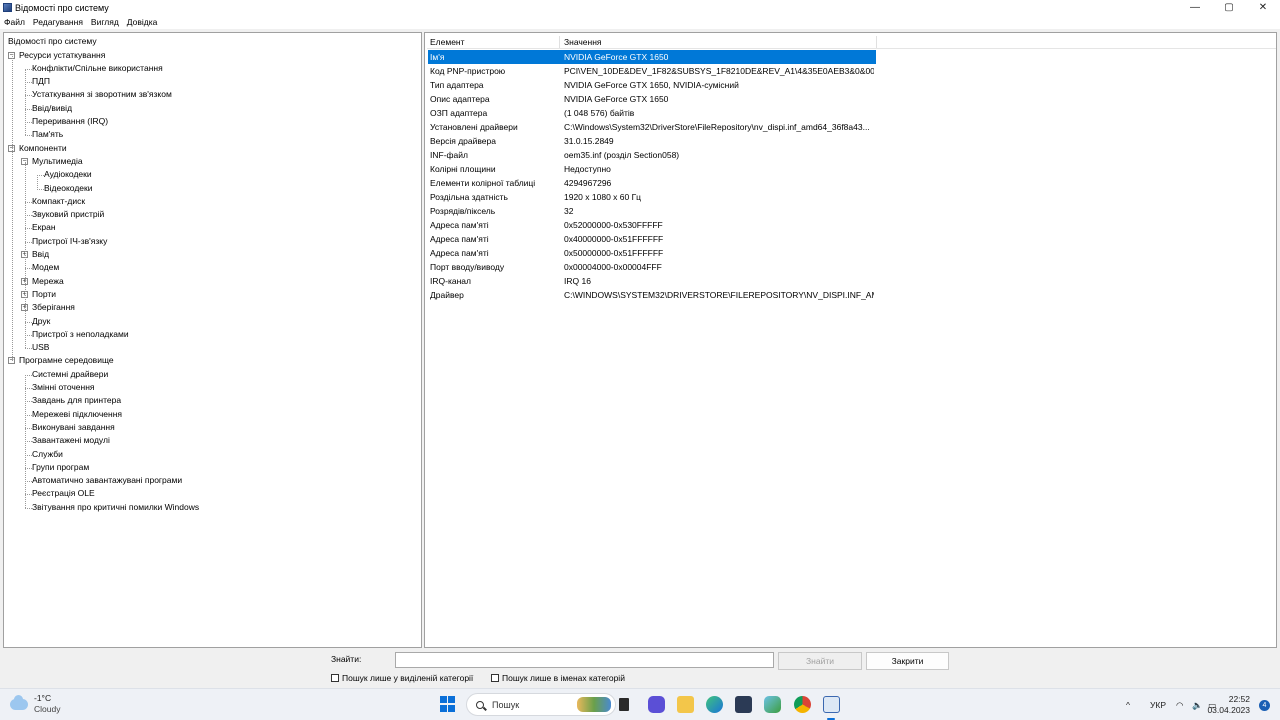 The height and width of the screenshot is (720, 1280). Describe the element at coordinates (53, 307) in the screenshot. I see `tree-item: Зберігання` at that location.